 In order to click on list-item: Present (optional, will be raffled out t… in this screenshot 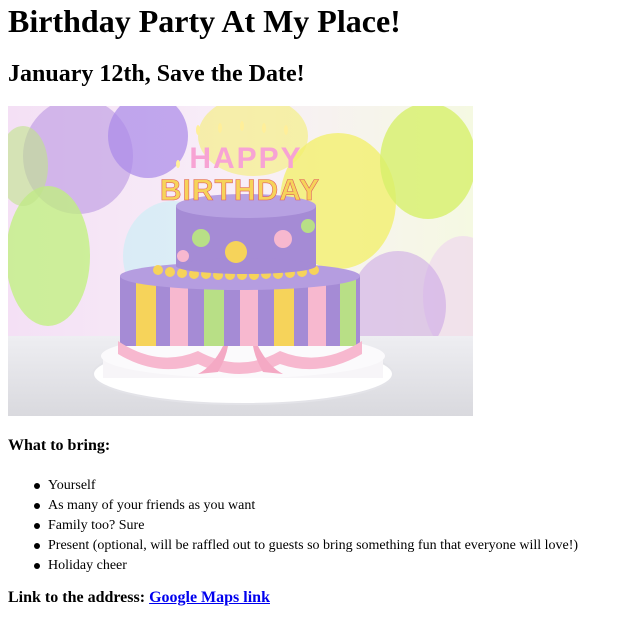, I will do `click(324, 546)`.